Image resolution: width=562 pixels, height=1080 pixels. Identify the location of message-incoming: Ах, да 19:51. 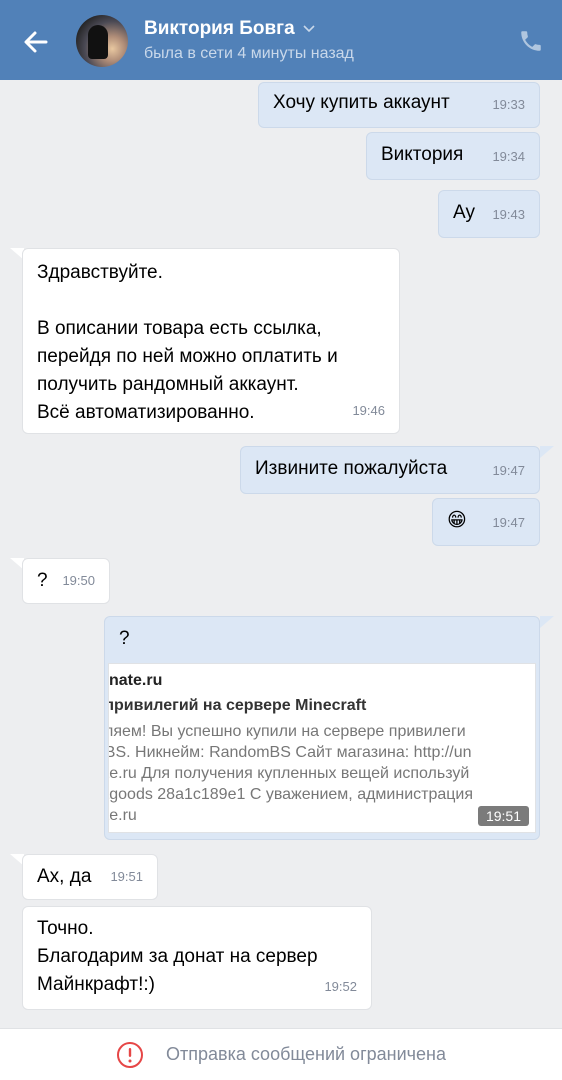
(90, 877).